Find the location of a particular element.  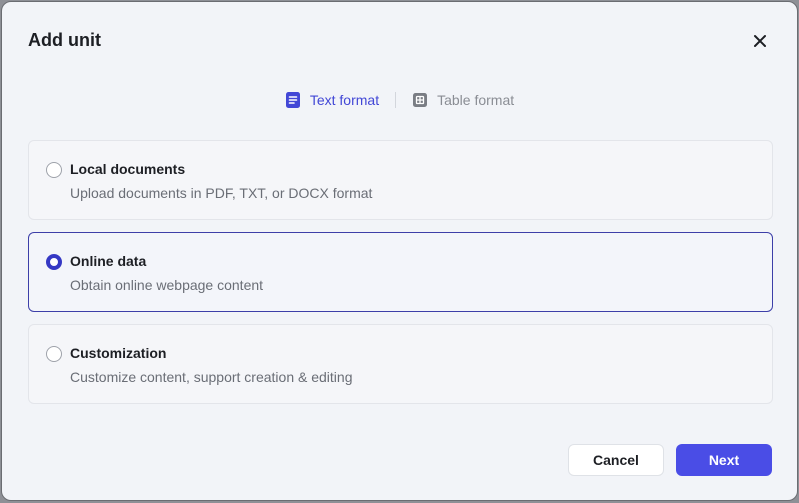

option-title: Customization is located at coordinates (118, 353).